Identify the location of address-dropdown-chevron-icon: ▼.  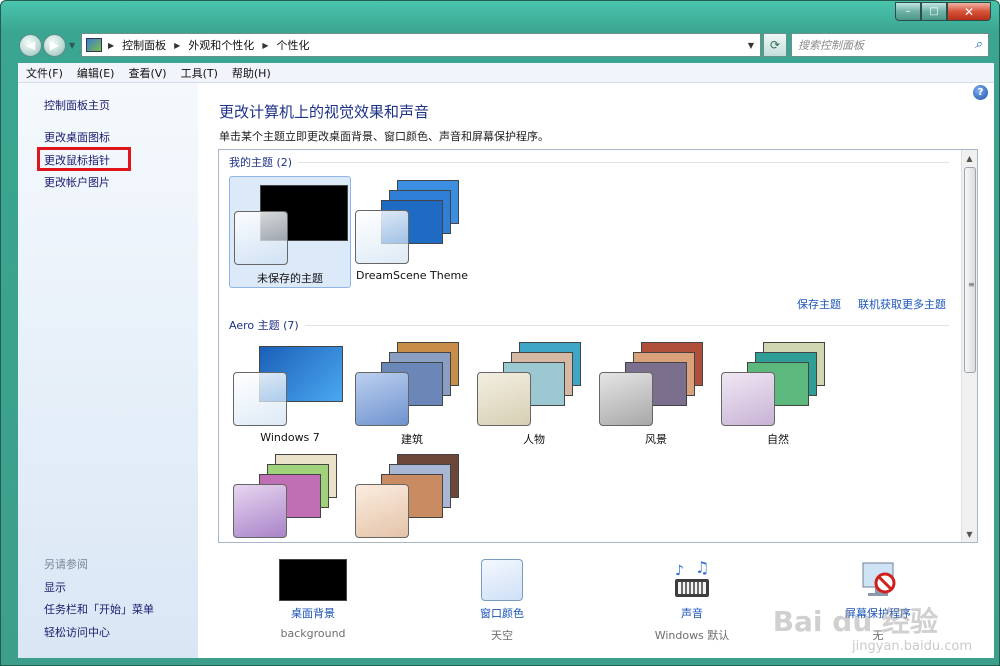
(751, 45).